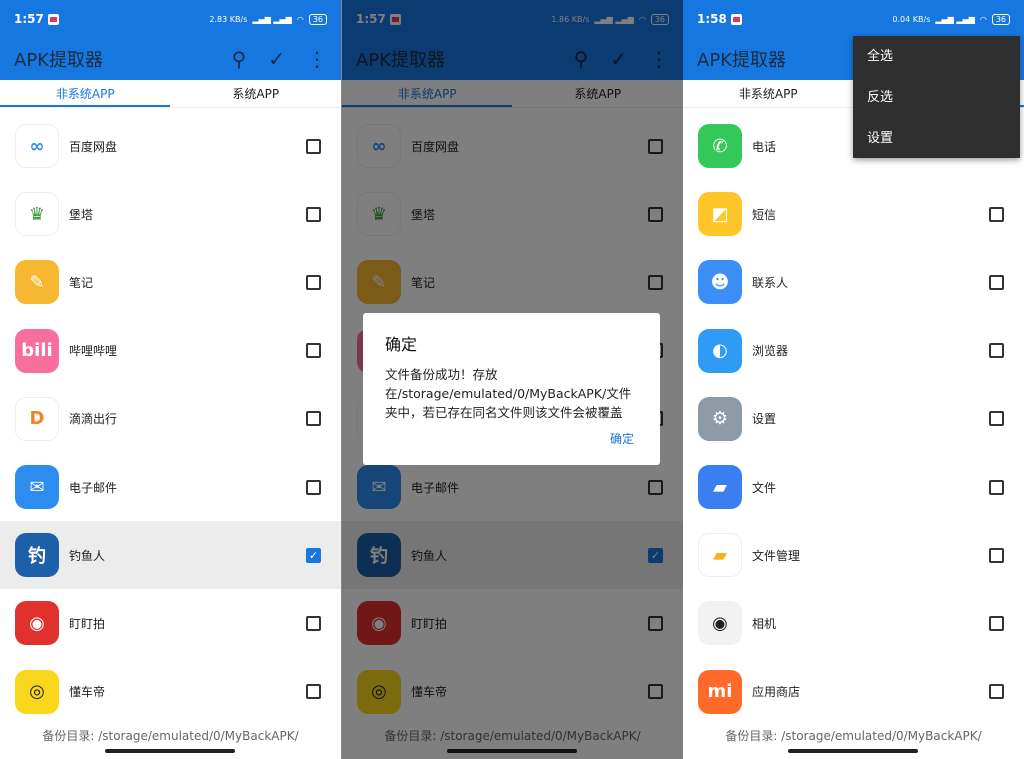  What do you see at coordinates (81, 214) in the screenshot?
I see `app-name: 堡塔` at bounding box center [81, 214].